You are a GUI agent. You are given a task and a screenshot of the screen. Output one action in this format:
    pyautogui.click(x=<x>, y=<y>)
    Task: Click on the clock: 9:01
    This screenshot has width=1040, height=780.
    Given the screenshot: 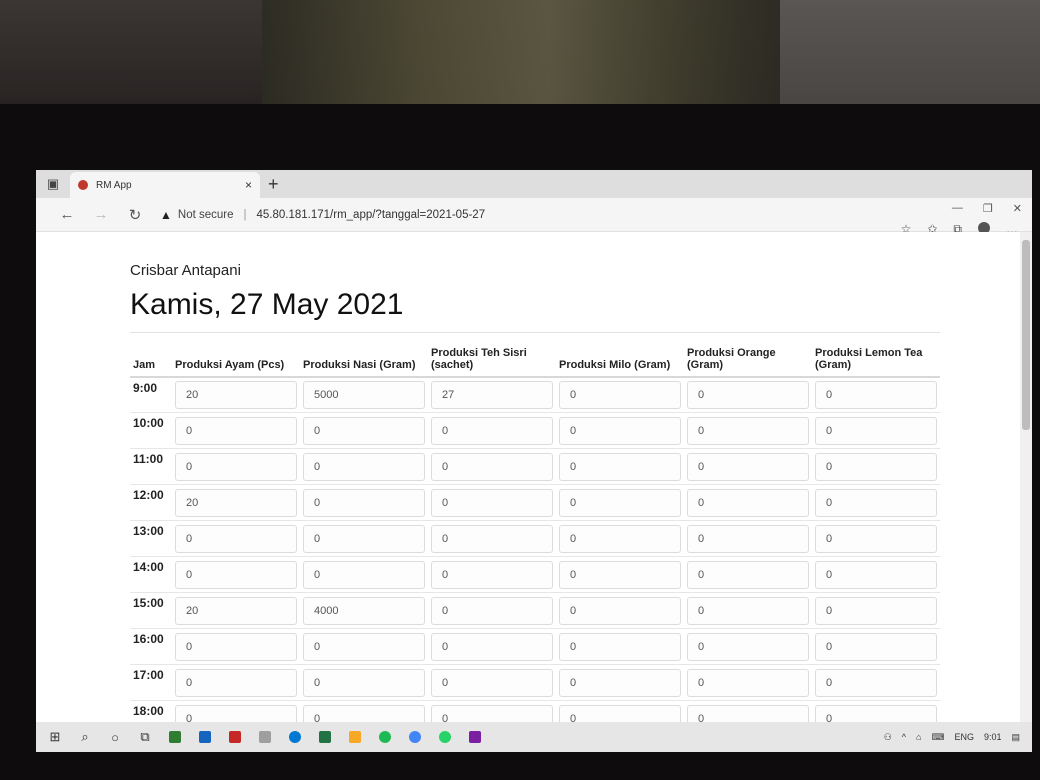 What is the action you would take?
    pyautogui.click(x=993, y=737)
    